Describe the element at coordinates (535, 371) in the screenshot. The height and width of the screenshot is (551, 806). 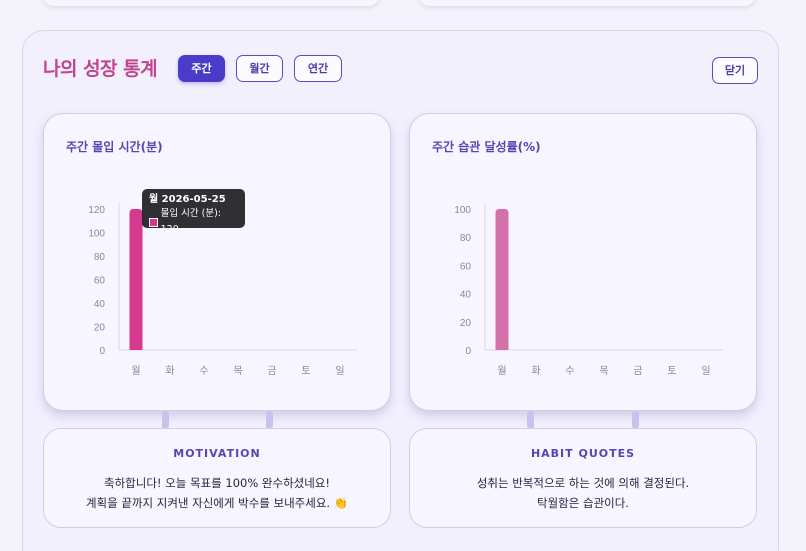
I see `habit-chart-x-tick: 화` at that location.